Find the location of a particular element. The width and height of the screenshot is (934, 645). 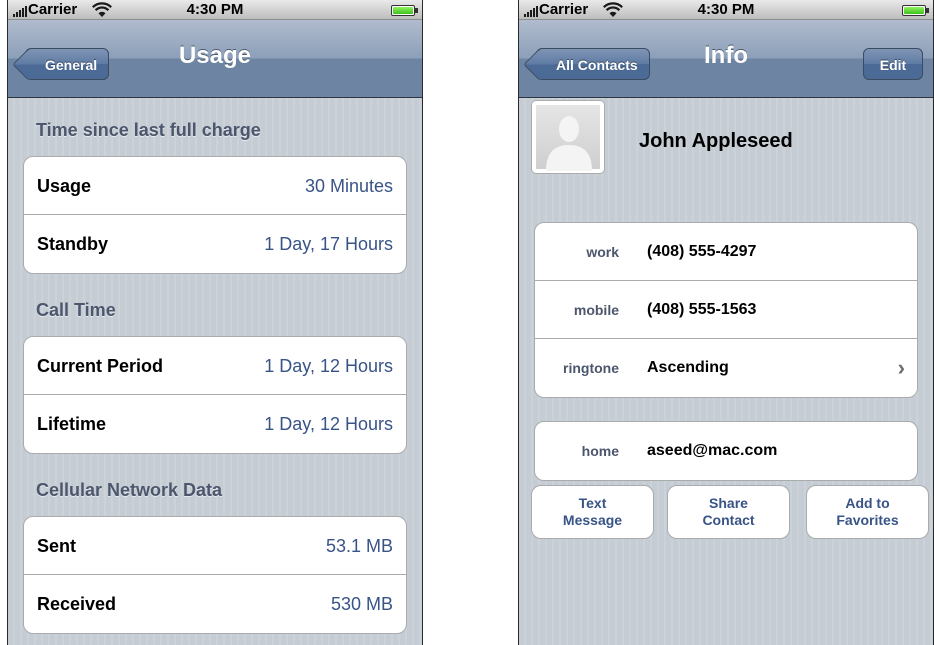

row-label: Current Period is located at coordinates (100, 366).